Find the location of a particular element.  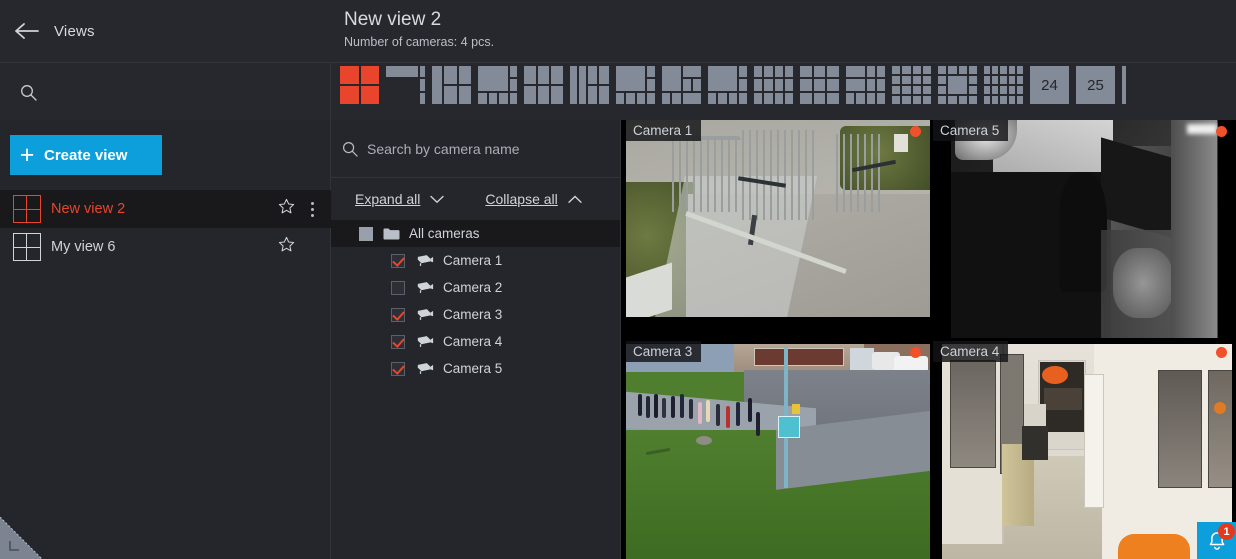

views-label: Views is located at coordinates (74, 31).